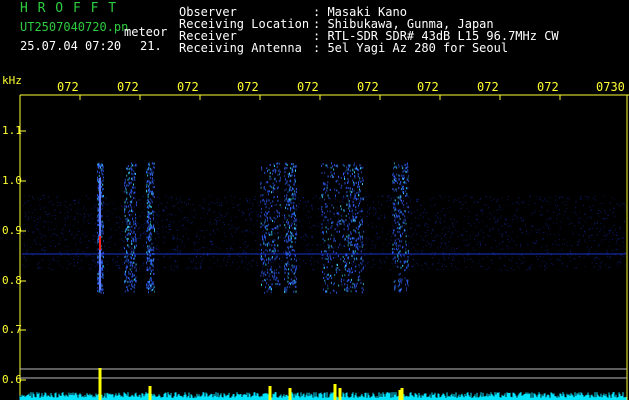 The image size is (629, 400). Describe the element at coordinates (12, 230) in the screenshot. I see `y-label: 0.9` at that location.